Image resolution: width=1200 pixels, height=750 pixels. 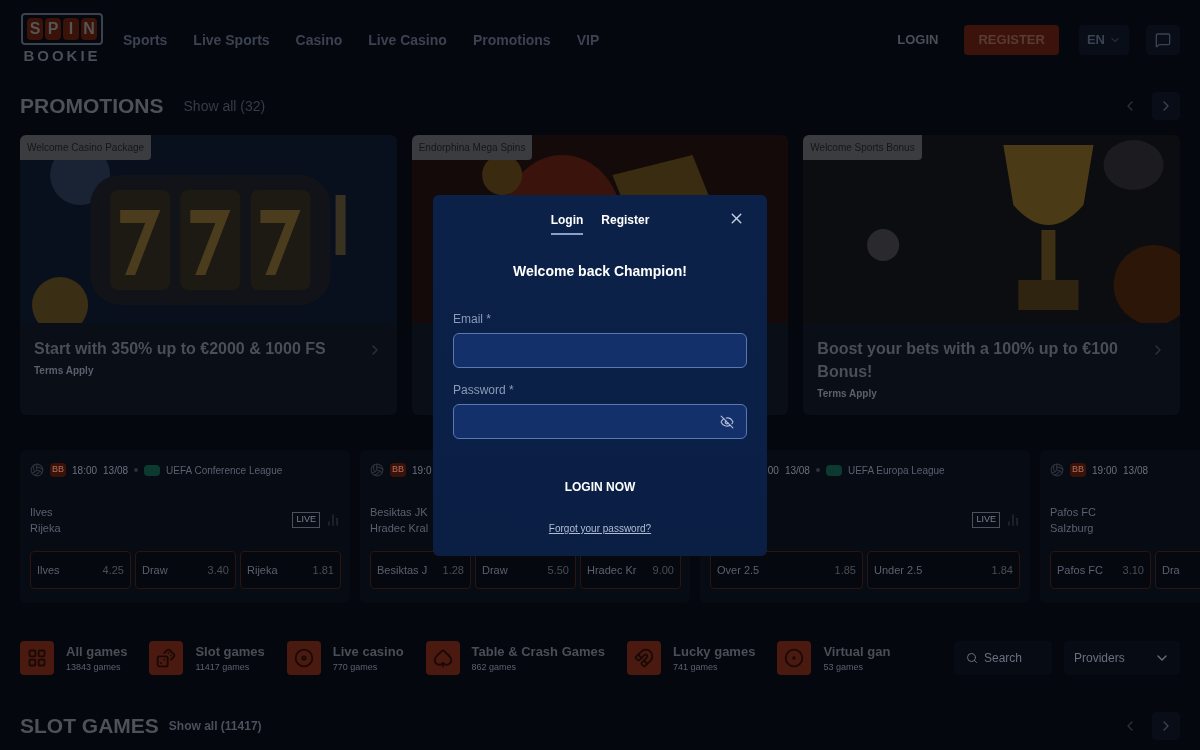 What do you see at coordinates (588, 40) in the screenshot?
I see `nav-link: VIP` at bounding box center [588, 40].